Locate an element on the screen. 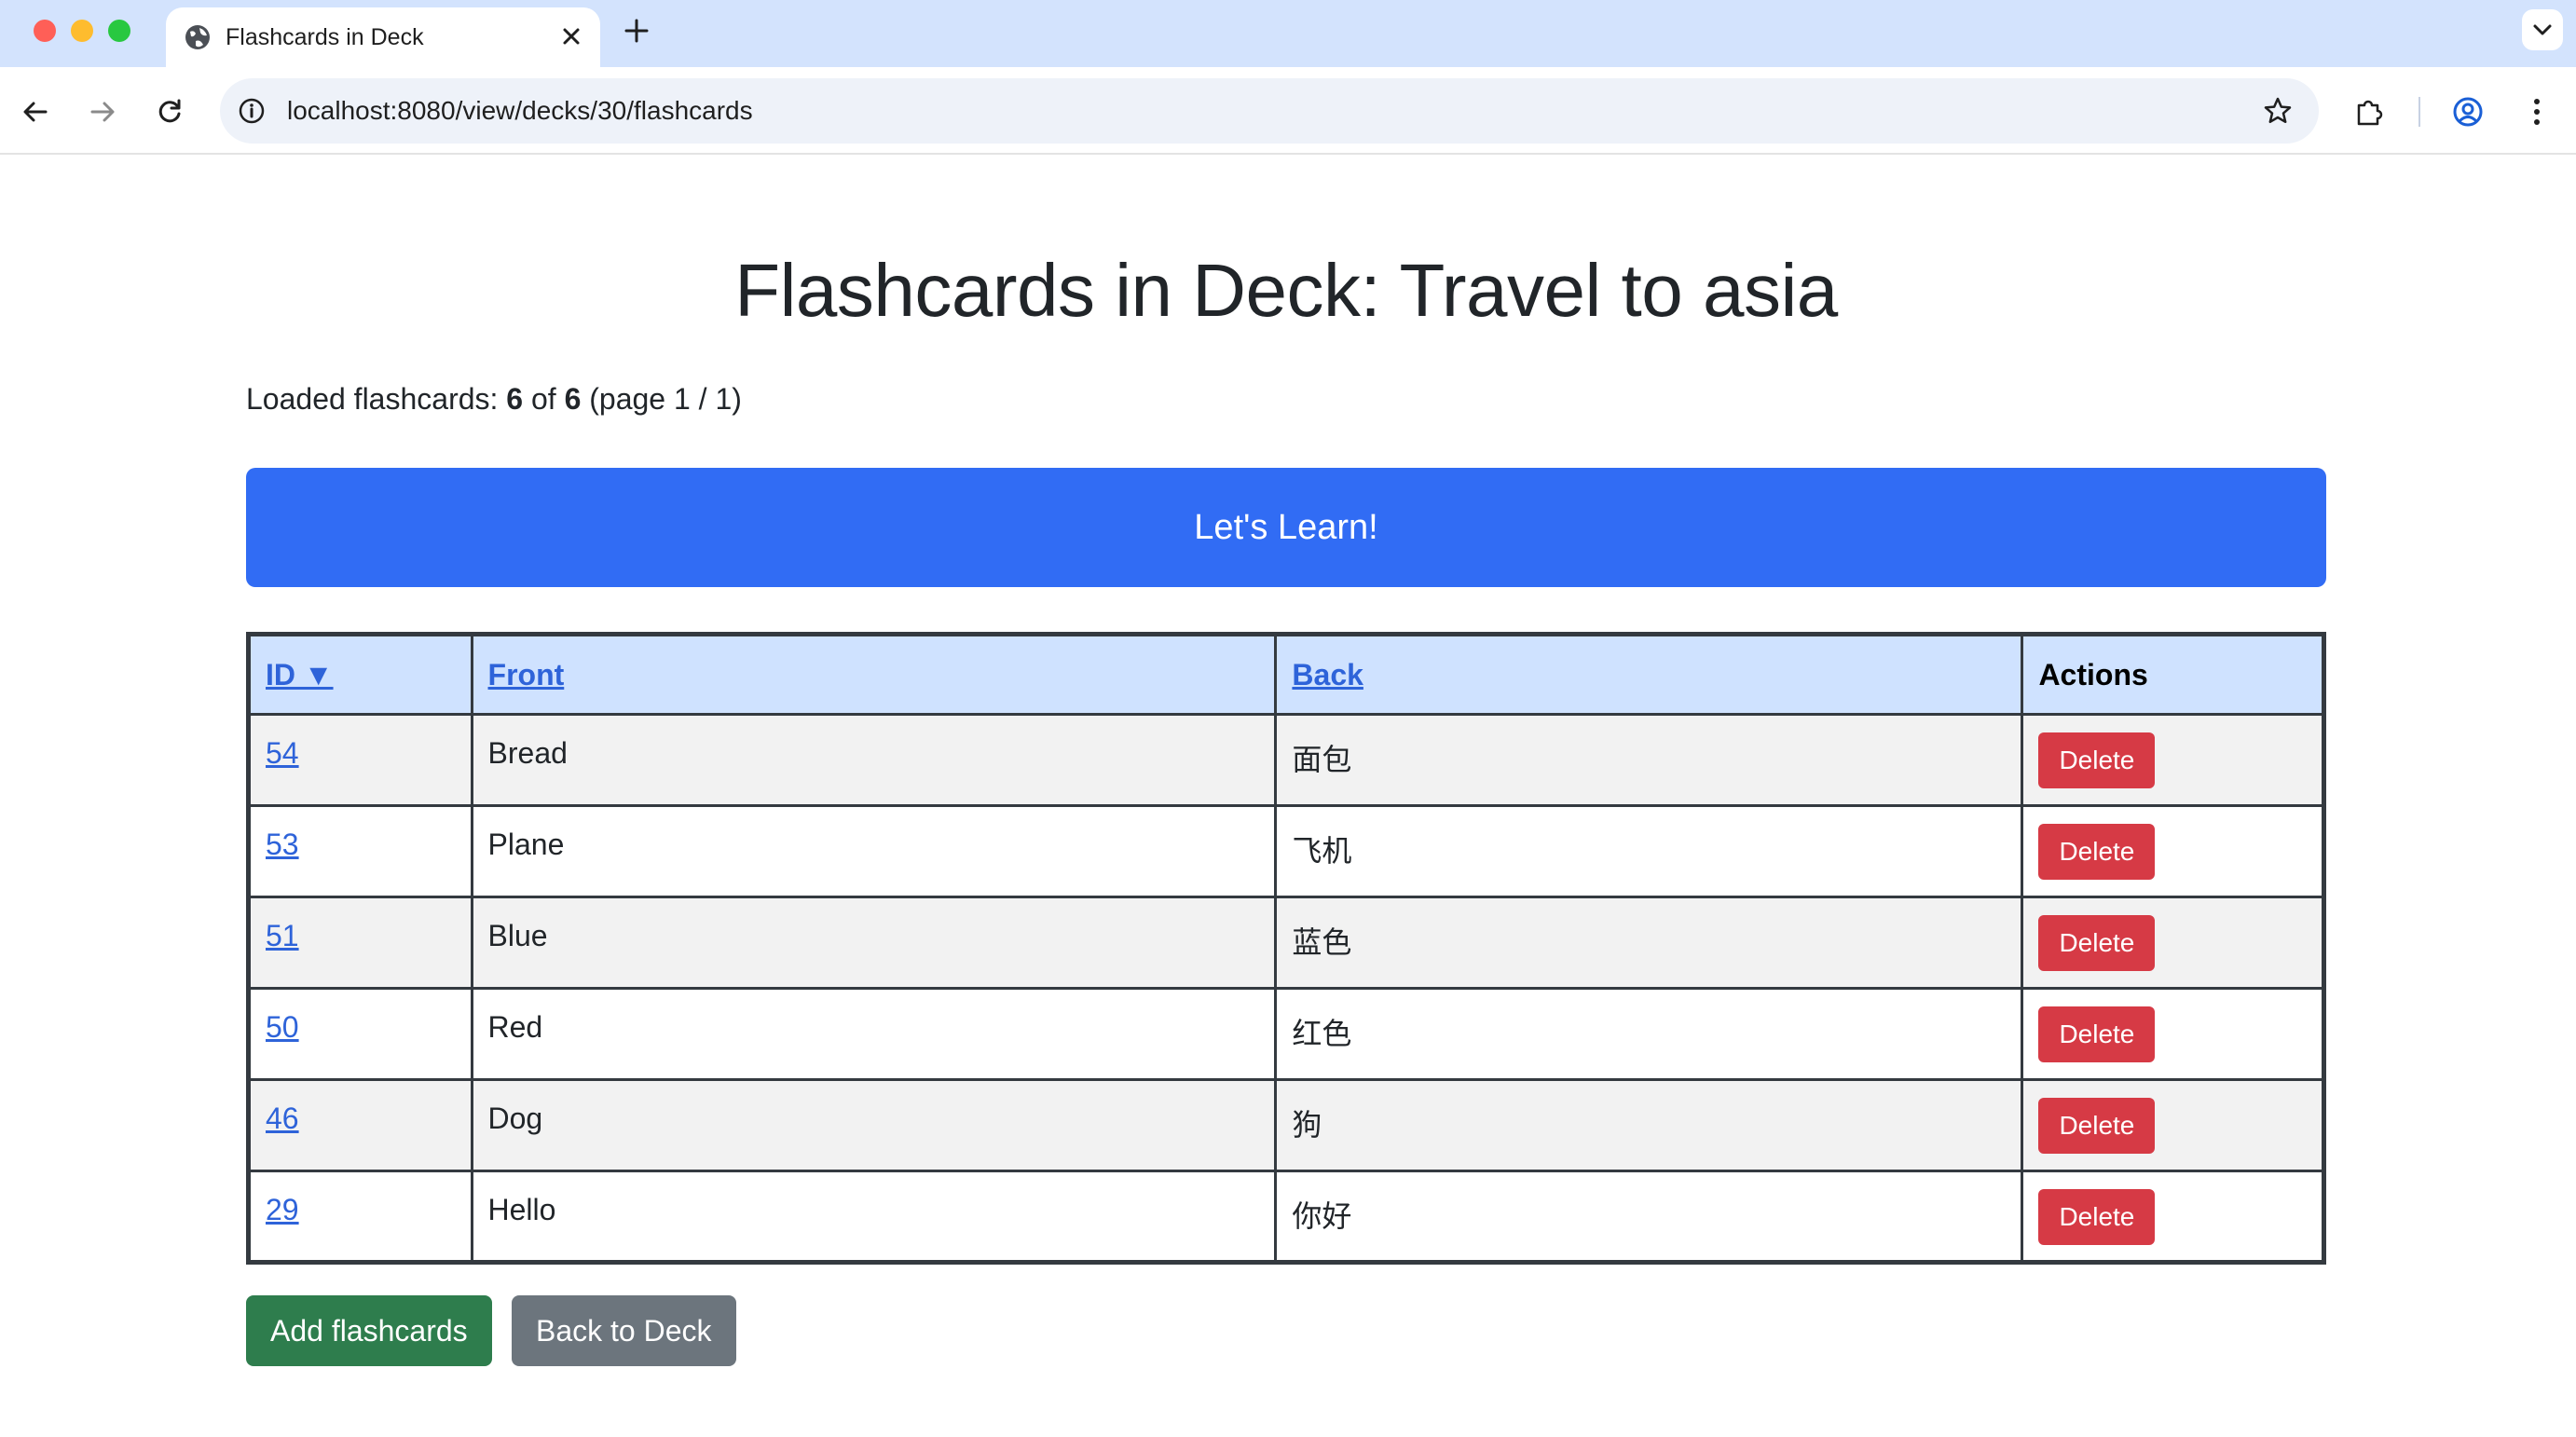 The image size is (2576, 1437). table-row: 54 Bread 面包 Delete is located at coordinates (1286, 760).